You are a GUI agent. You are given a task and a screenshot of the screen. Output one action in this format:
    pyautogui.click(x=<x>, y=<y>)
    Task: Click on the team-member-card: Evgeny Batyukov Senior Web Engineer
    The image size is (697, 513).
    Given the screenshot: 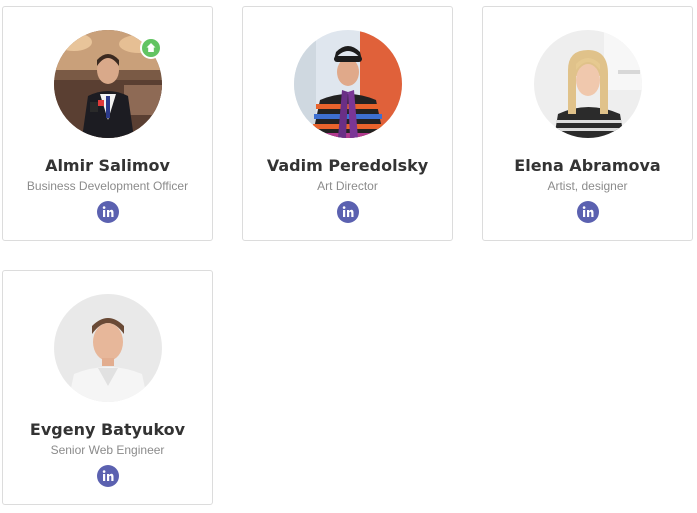 What is the action you would take?
    pyautogui.click(x=107, y=387)
    